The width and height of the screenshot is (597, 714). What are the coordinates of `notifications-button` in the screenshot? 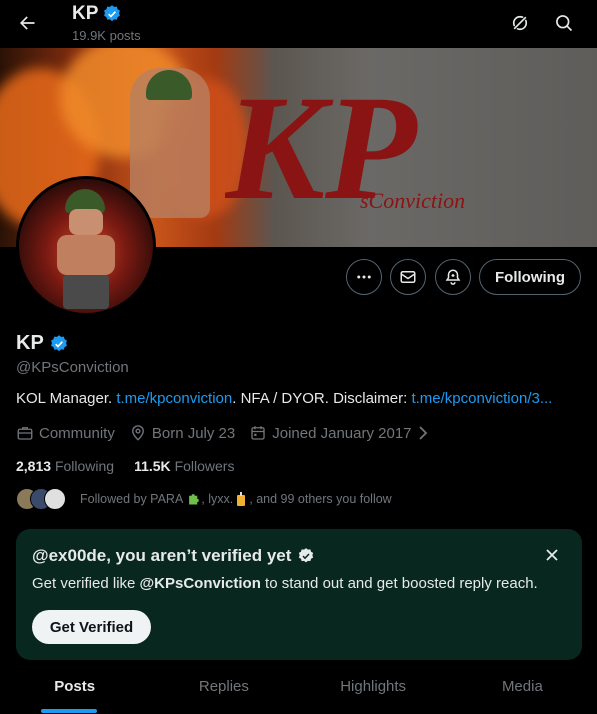 It's located at (453, 277).